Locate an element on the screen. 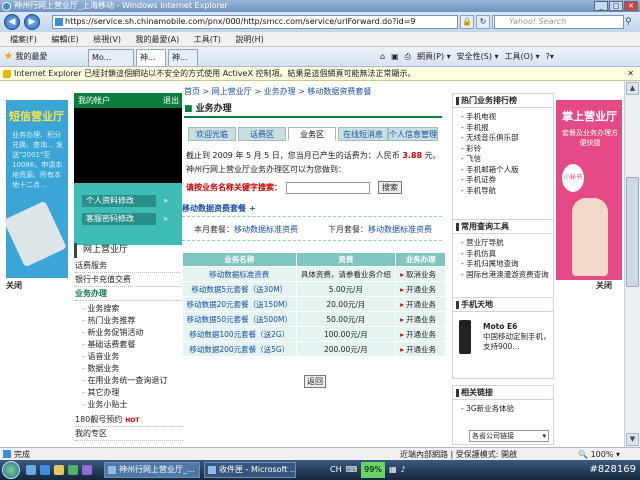  tool-item: 手机归属地查询 is located at coordinates (503, 264).